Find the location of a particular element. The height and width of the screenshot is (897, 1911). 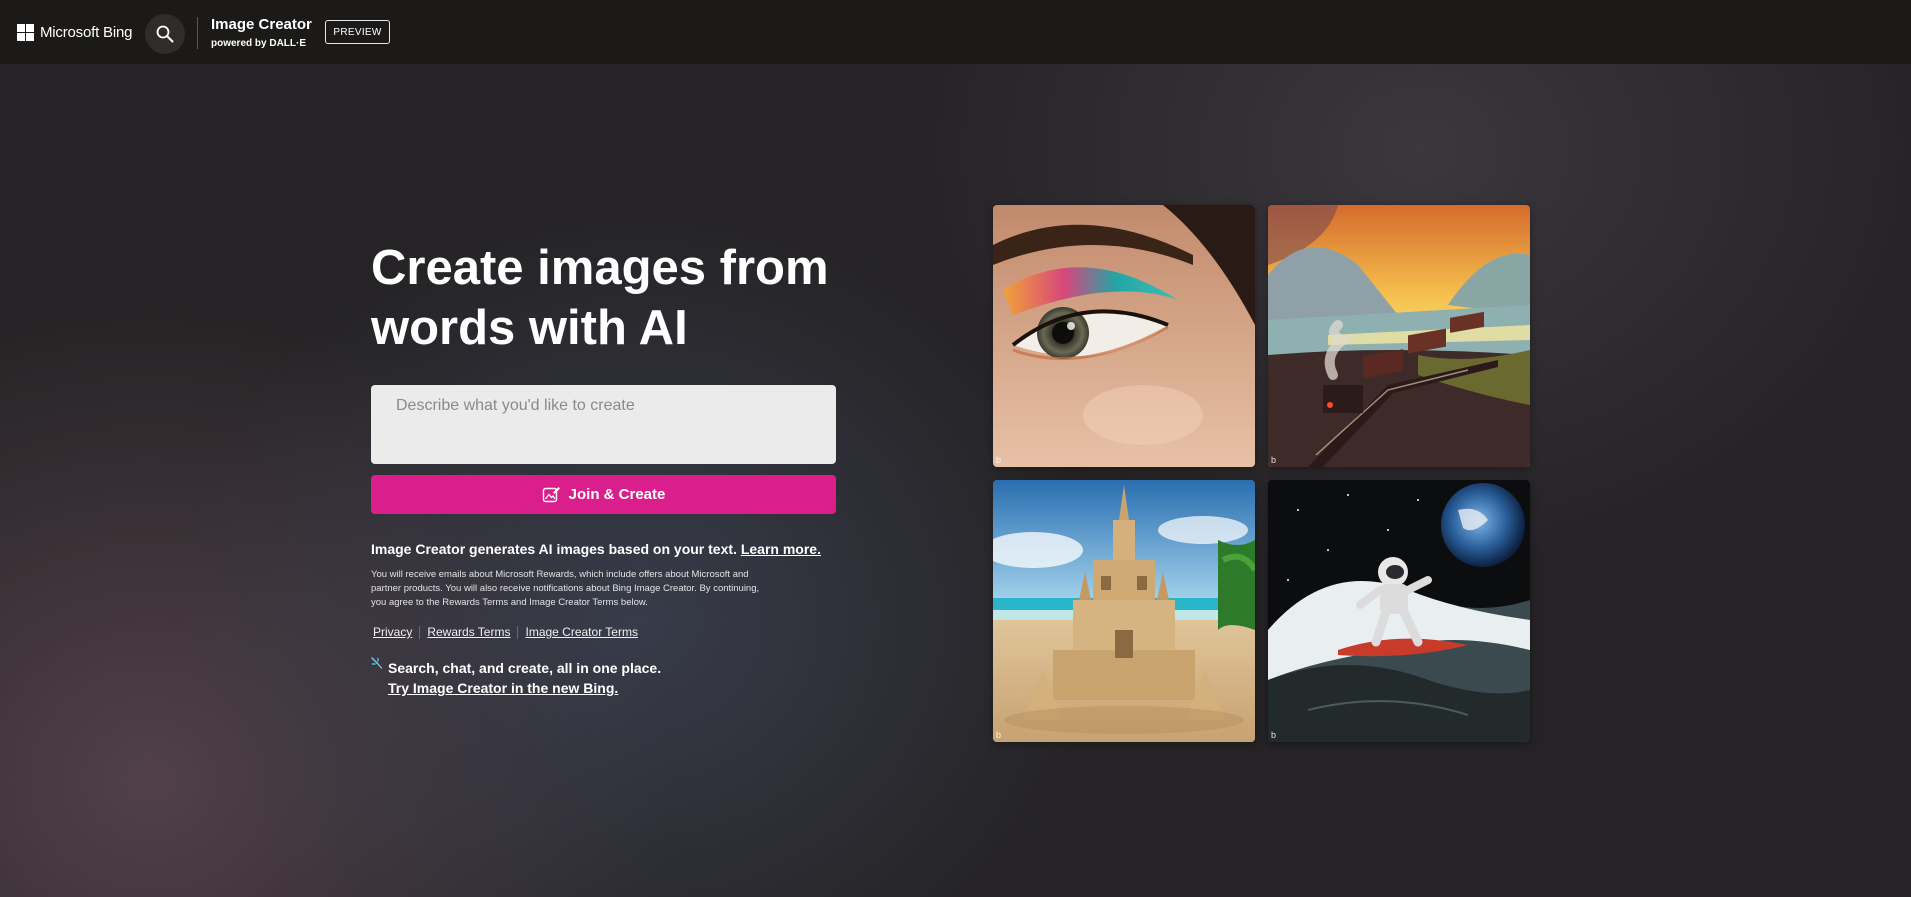

join-create-label: Join & Create is located at coordinates (617, 494).